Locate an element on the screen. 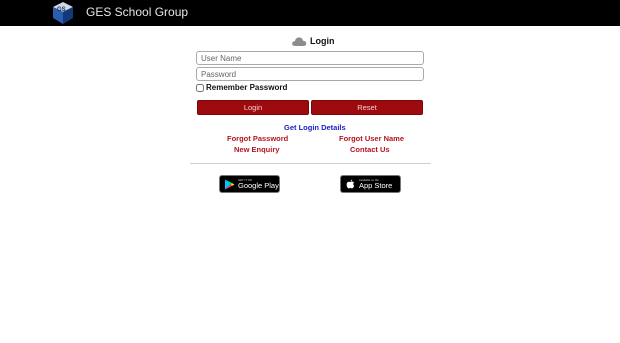 The width and height of the screenshot is (620, 343). google-play-badge: GET IT ON Google Play is located at coordinates (249, 184).